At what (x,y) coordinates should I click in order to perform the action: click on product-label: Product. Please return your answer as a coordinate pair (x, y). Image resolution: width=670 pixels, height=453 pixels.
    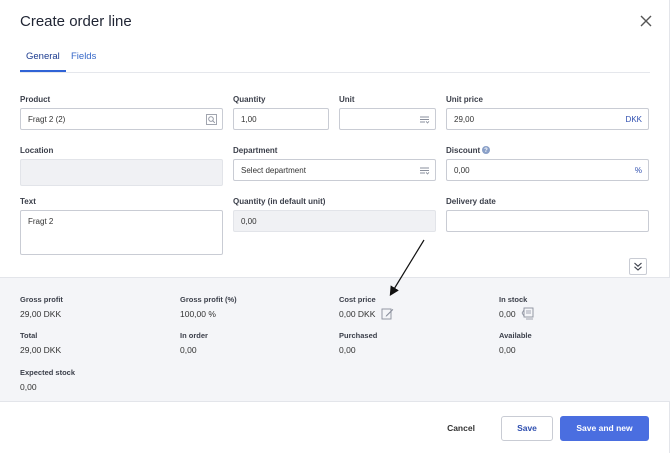
    Looking at the image, I should click on (35, 99).